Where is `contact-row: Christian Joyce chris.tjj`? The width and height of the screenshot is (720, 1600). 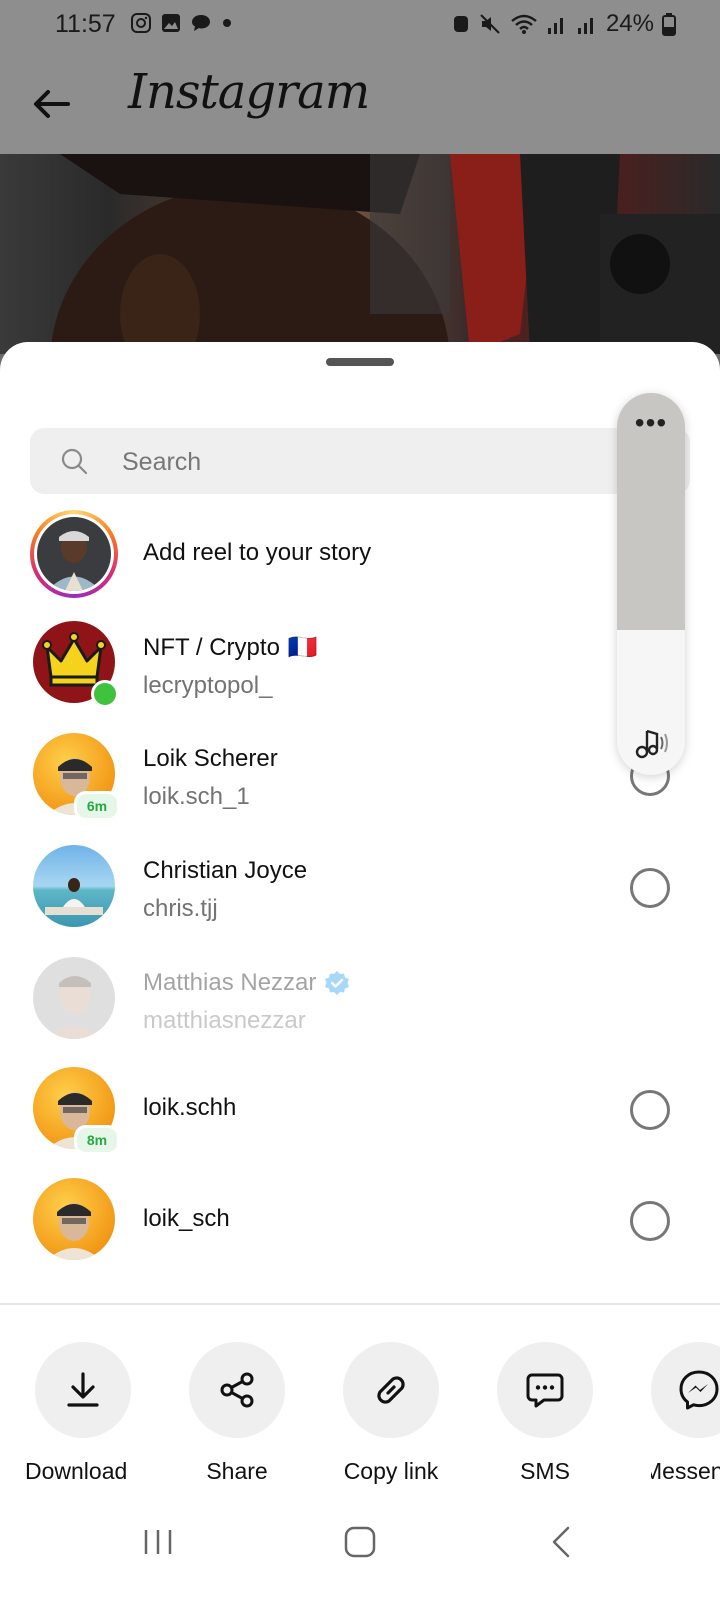 contact-row: Christian Joyce chris.tjj is located at coordinates (360, 888).